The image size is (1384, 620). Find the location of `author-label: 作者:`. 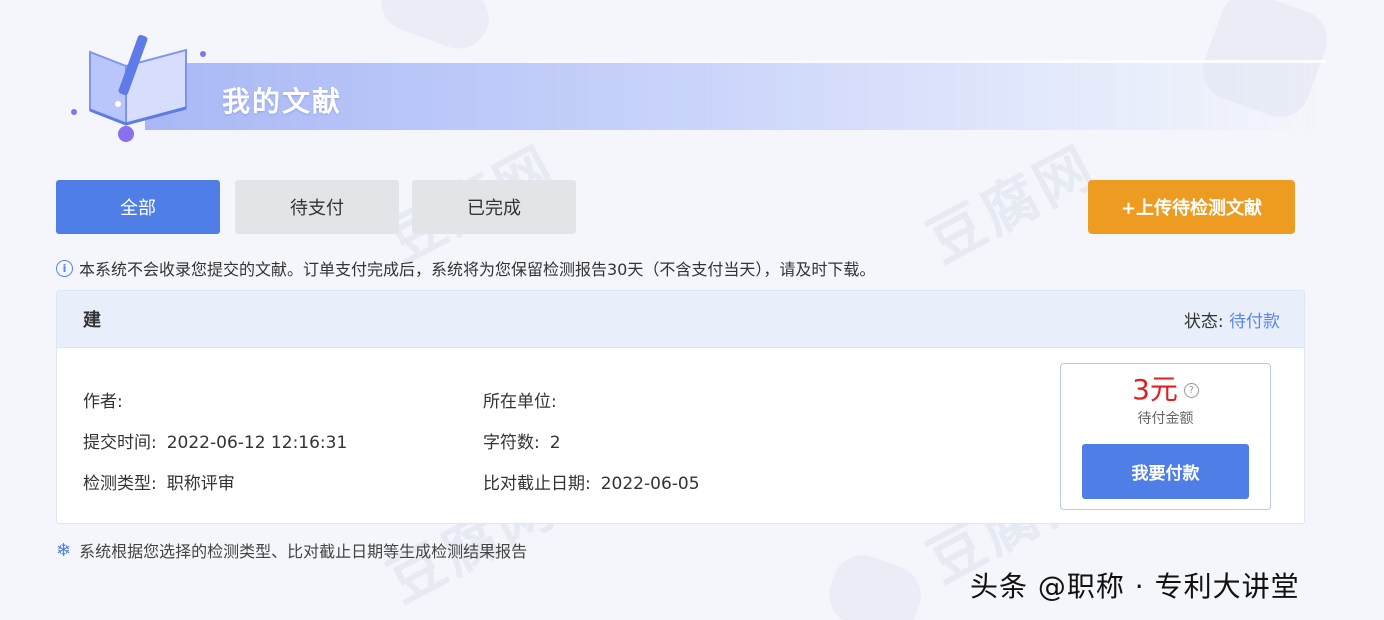

author-label: 作者: is located at coordinates (103, 402).